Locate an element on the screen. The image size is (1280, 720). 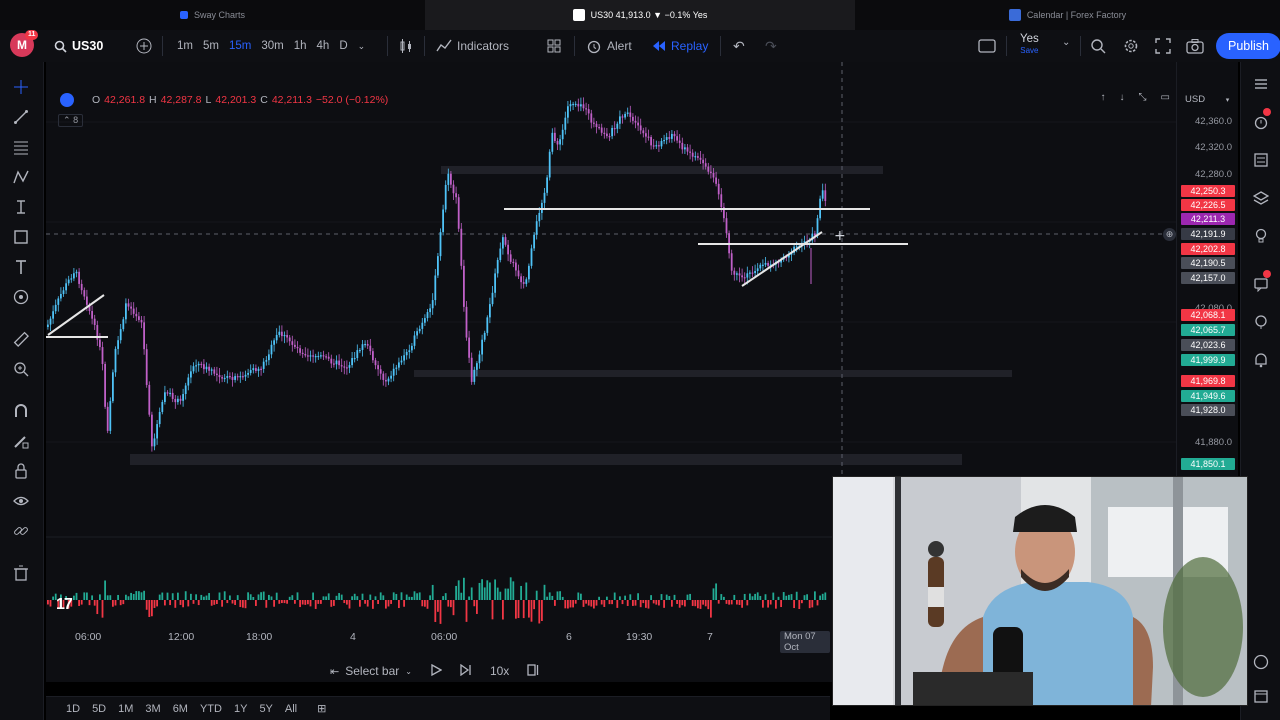
arrow-down-icon: ↓ is located at coordinates (1122, 97).